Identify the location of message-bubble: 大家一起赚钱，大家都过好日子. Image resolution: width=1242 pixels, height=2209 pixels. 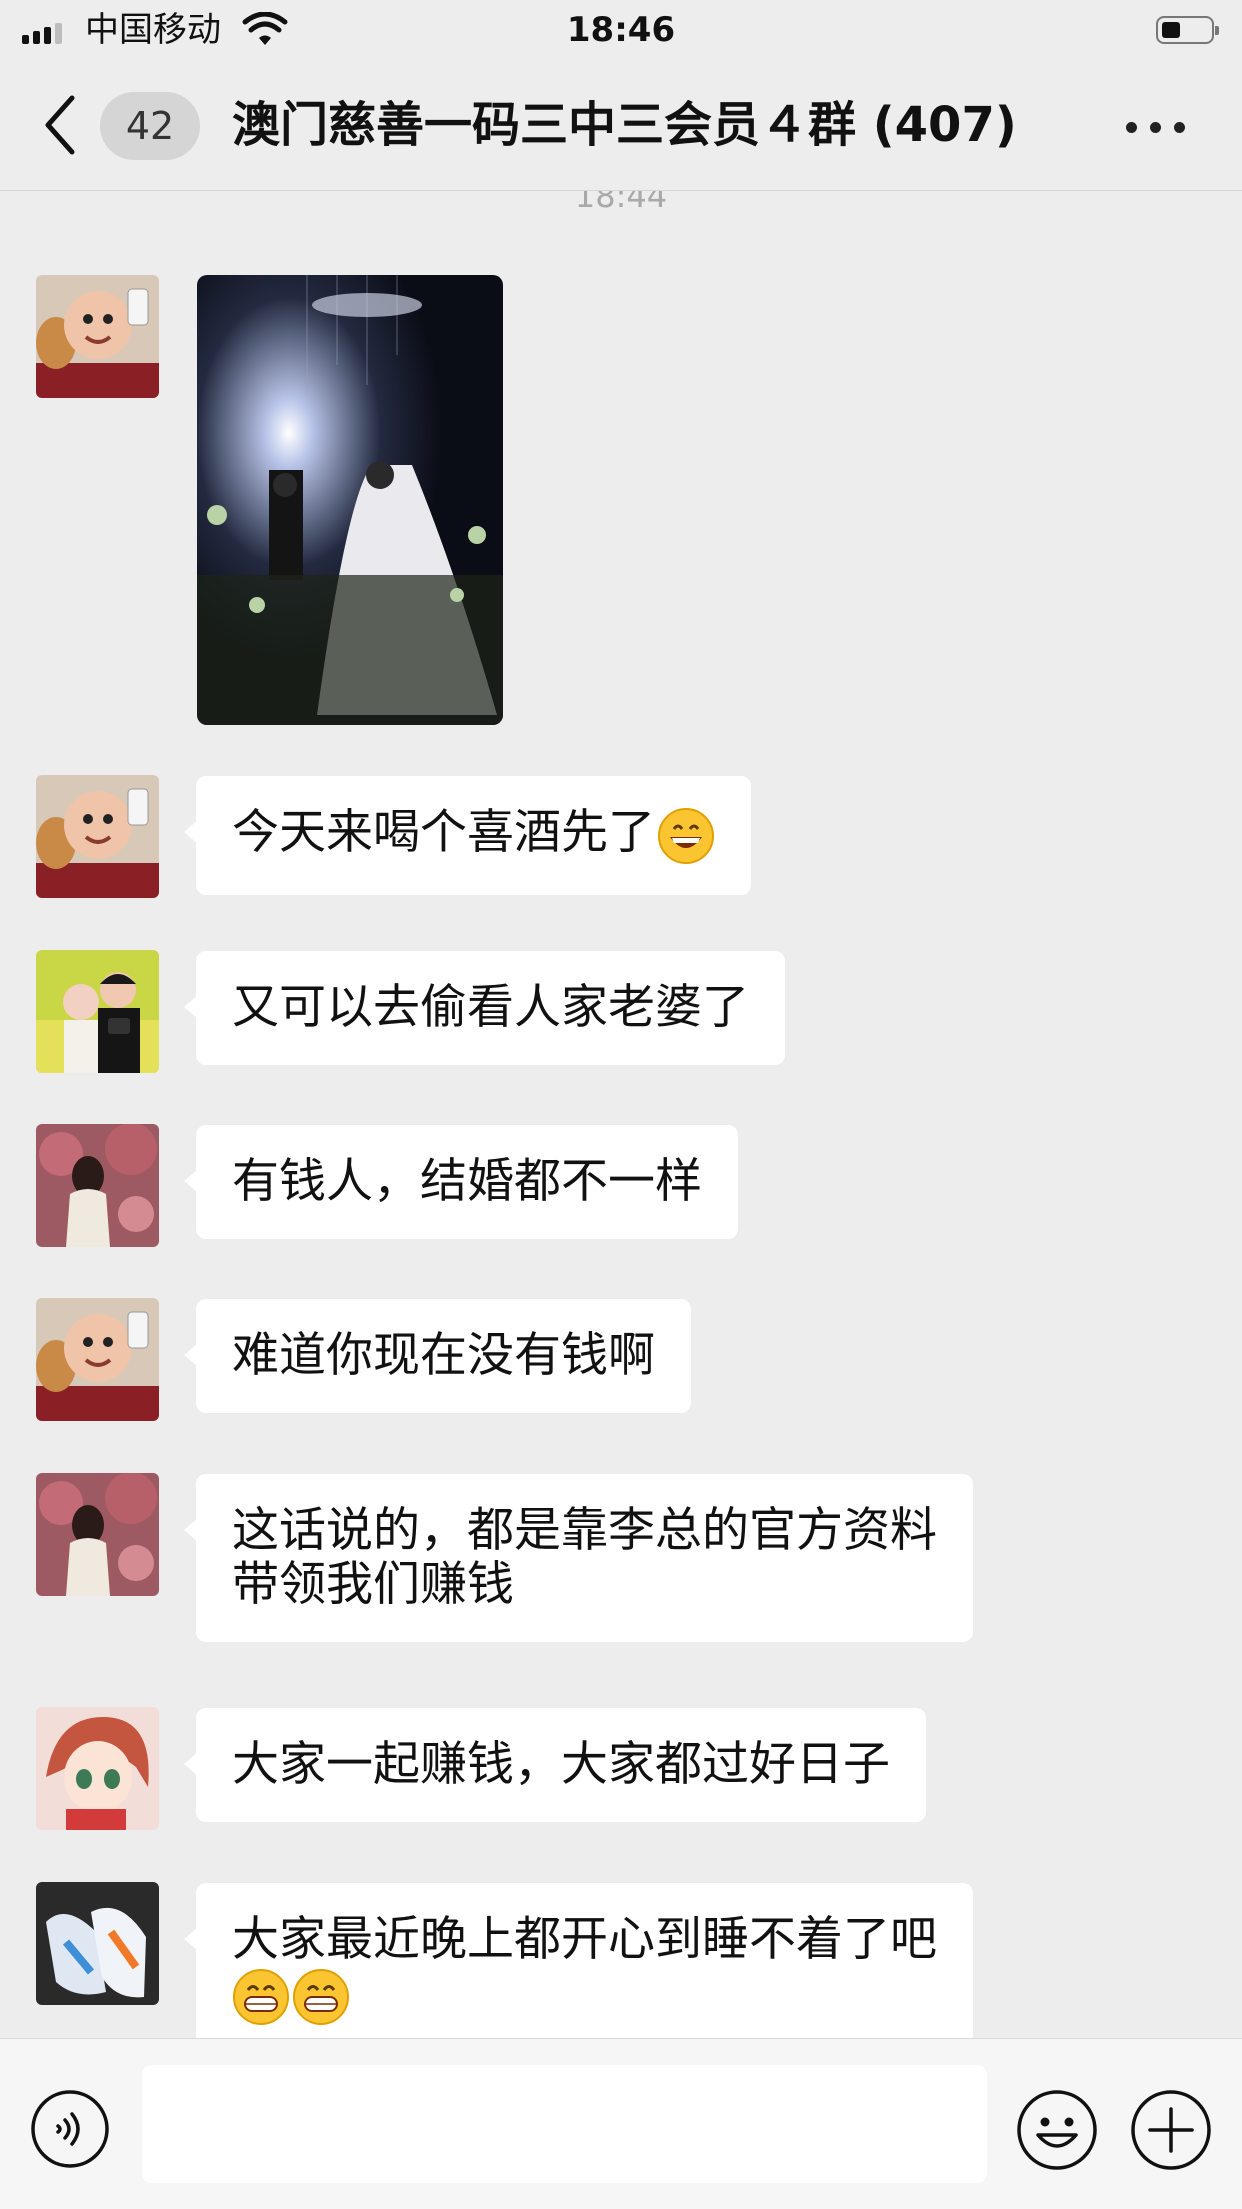
(555, 1765).